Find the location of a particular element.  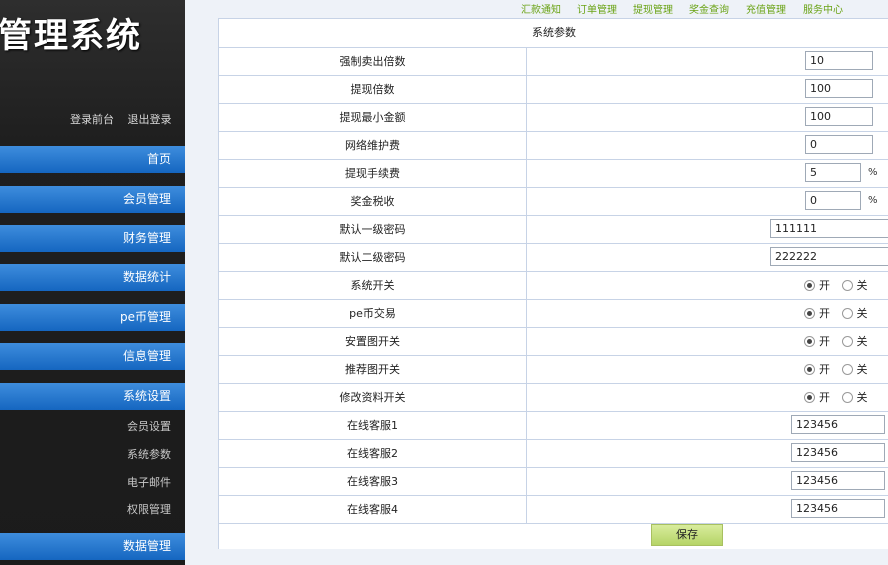

param-label: 安置图开关 is located at coordinates (373, 341).